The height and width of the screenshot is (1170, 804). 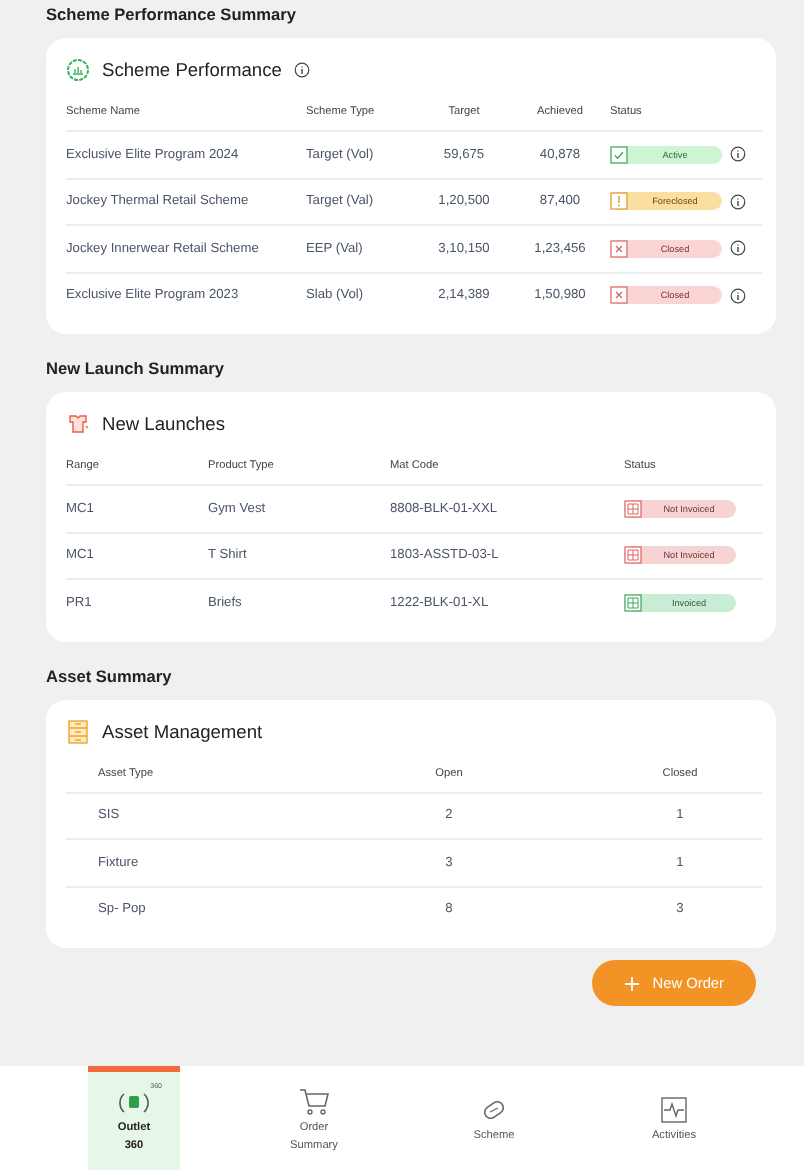 I want to click on card-title: Asset Management, so click(x=182, y=731).